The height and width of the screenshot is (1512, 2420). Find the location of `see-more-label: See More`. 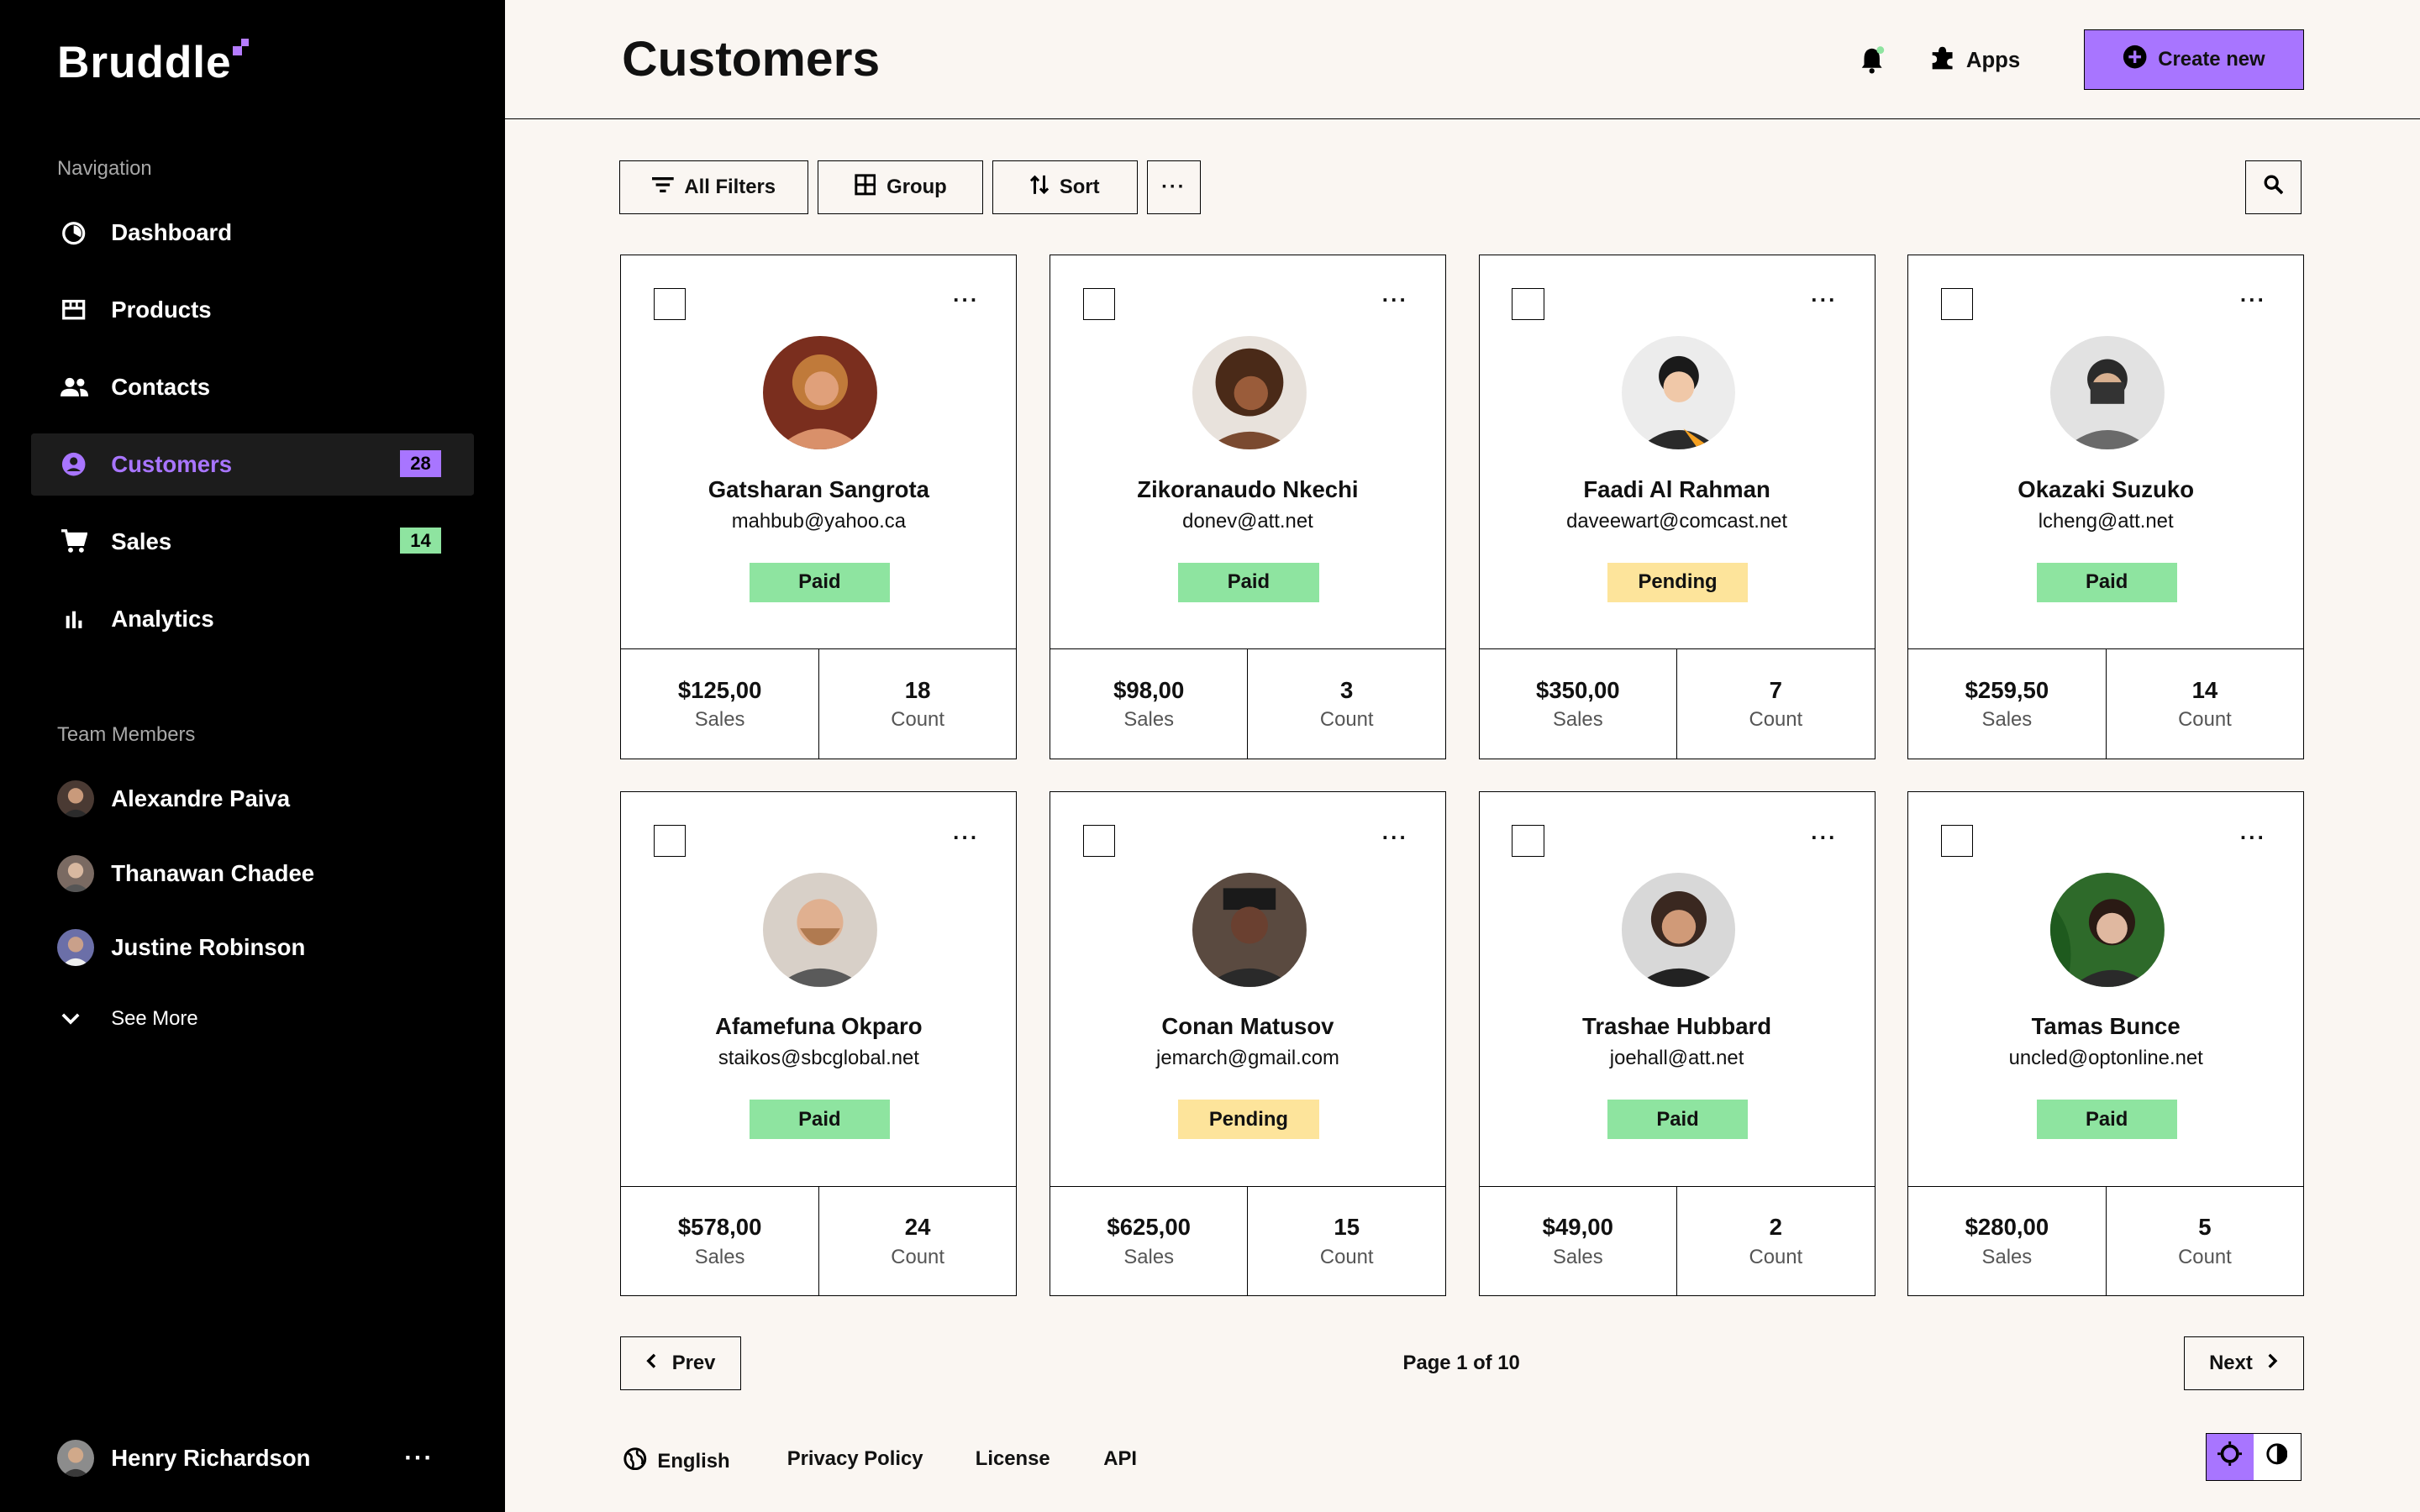

see-more-label: See More is located at coordinates (154, 1019).